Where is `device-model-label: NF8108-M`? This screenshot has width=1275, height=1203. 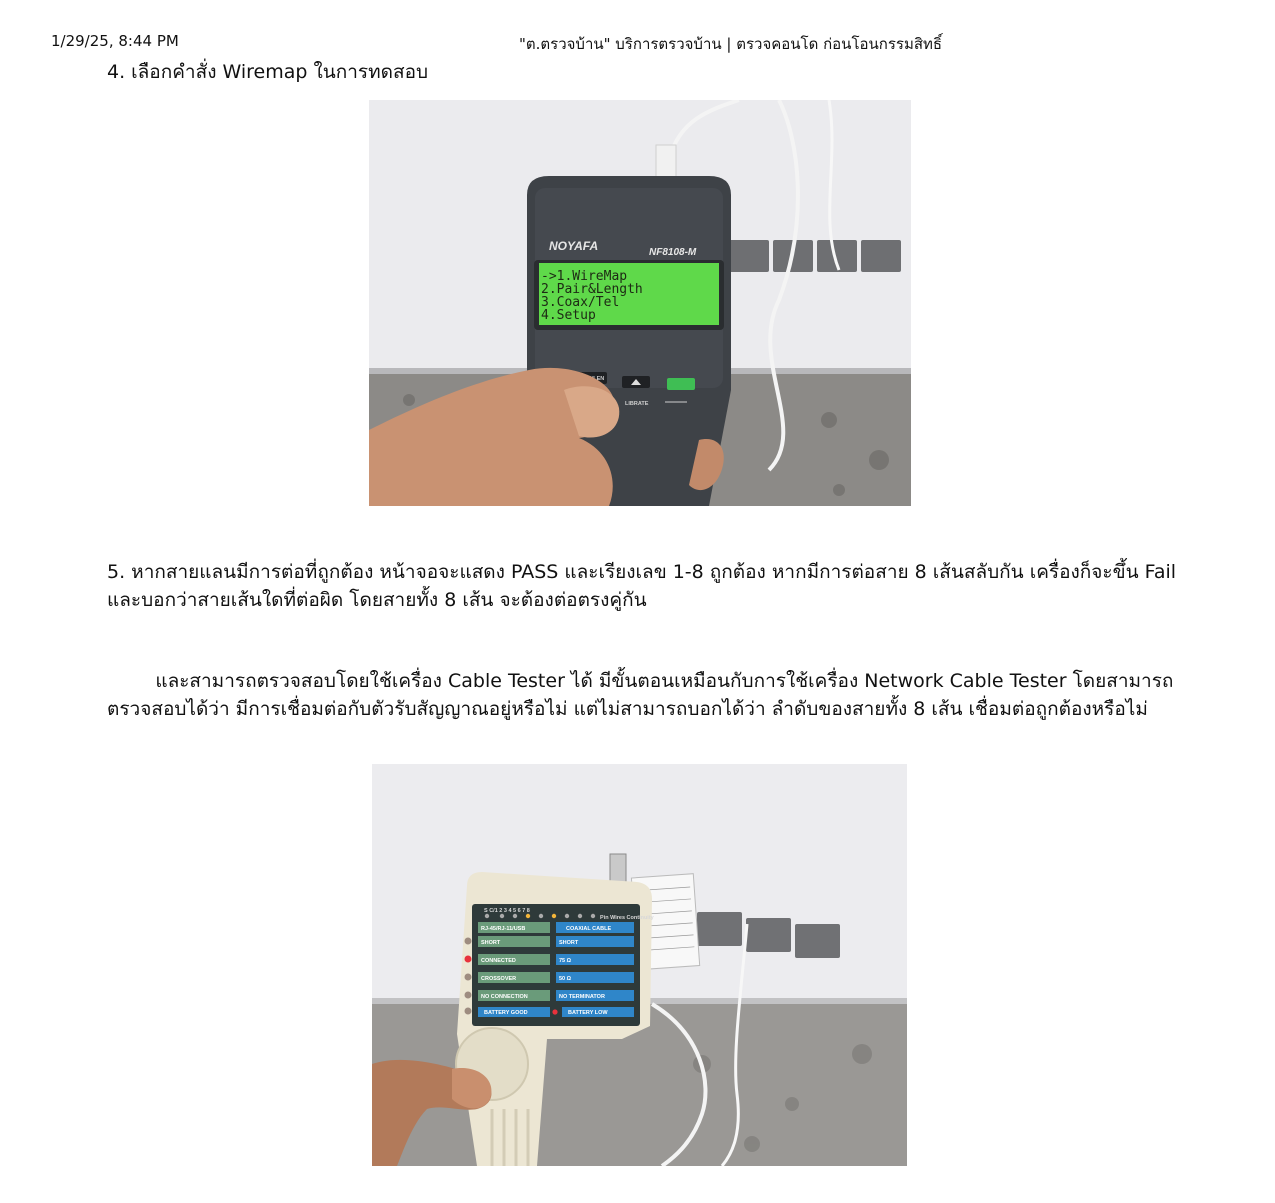
device-model-label: NF8108-M is located at coordinates (673, 252).